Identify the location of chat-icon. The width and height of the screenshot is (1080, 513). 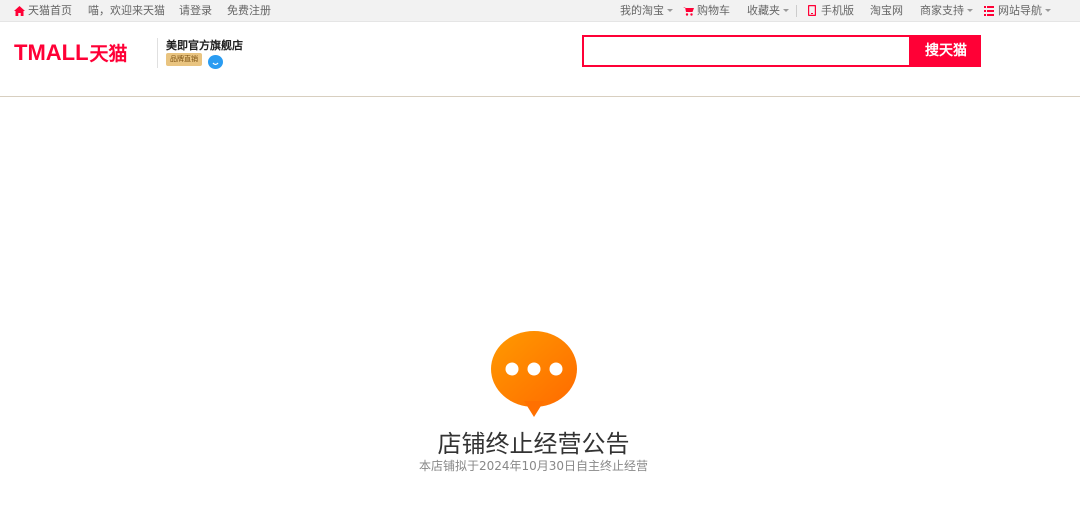
(215, 62).